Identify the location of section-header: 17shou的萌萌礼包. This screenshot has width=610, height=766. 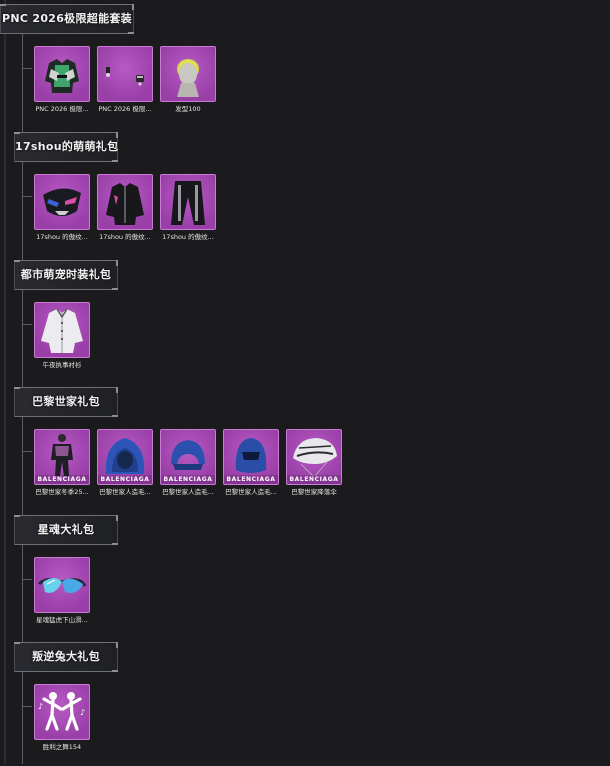
(66, 147).